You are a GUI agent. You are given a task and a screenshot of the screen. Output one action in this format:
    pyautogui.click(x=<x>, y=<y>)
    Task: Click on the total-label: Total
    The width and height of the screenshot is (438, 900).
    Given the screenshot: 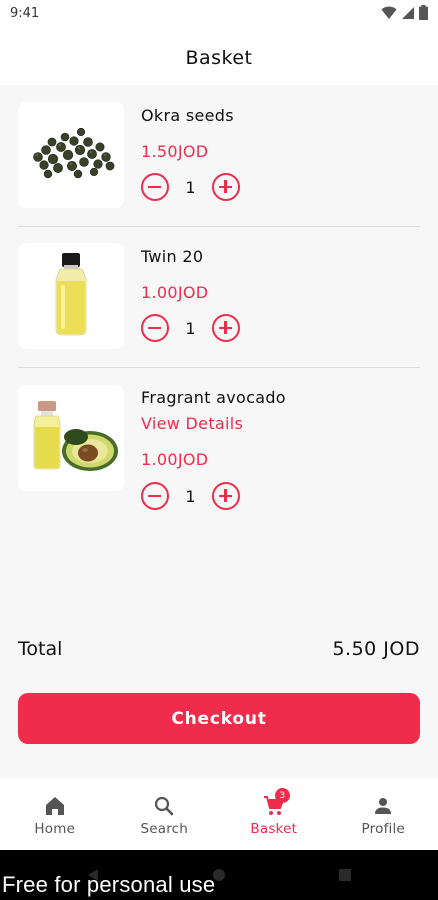 What is the action you would take?
    pyautogui.click(x=40, y=649)
    